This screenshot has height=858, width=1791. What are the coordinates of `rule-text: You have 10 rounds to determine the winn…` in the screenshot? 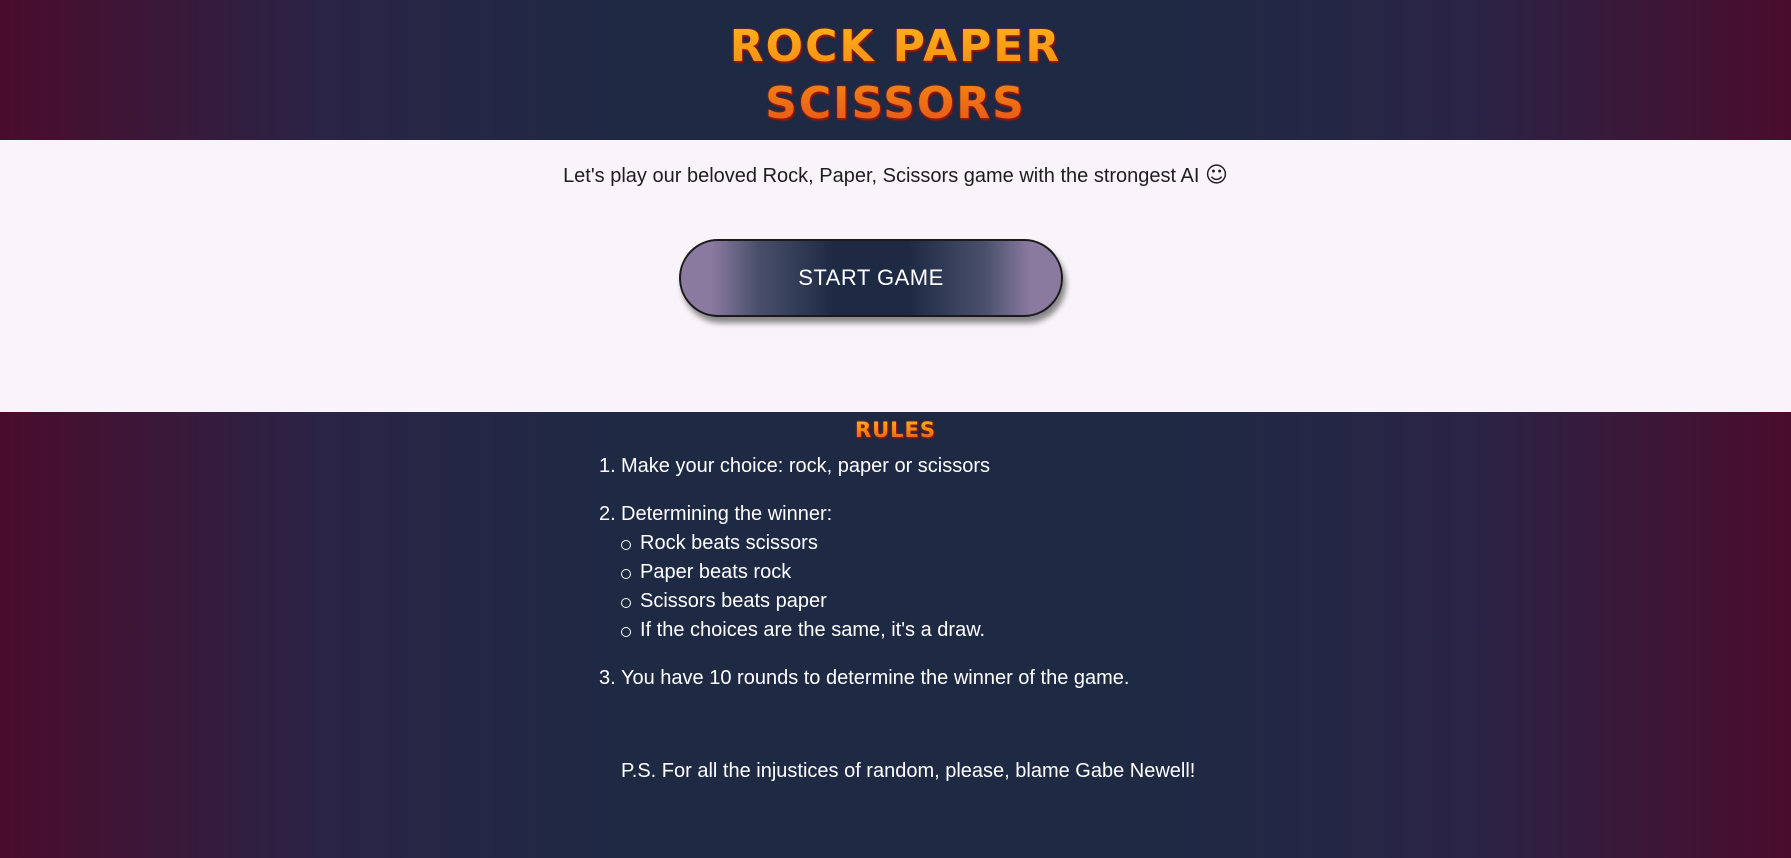 It's located at (875, 678).